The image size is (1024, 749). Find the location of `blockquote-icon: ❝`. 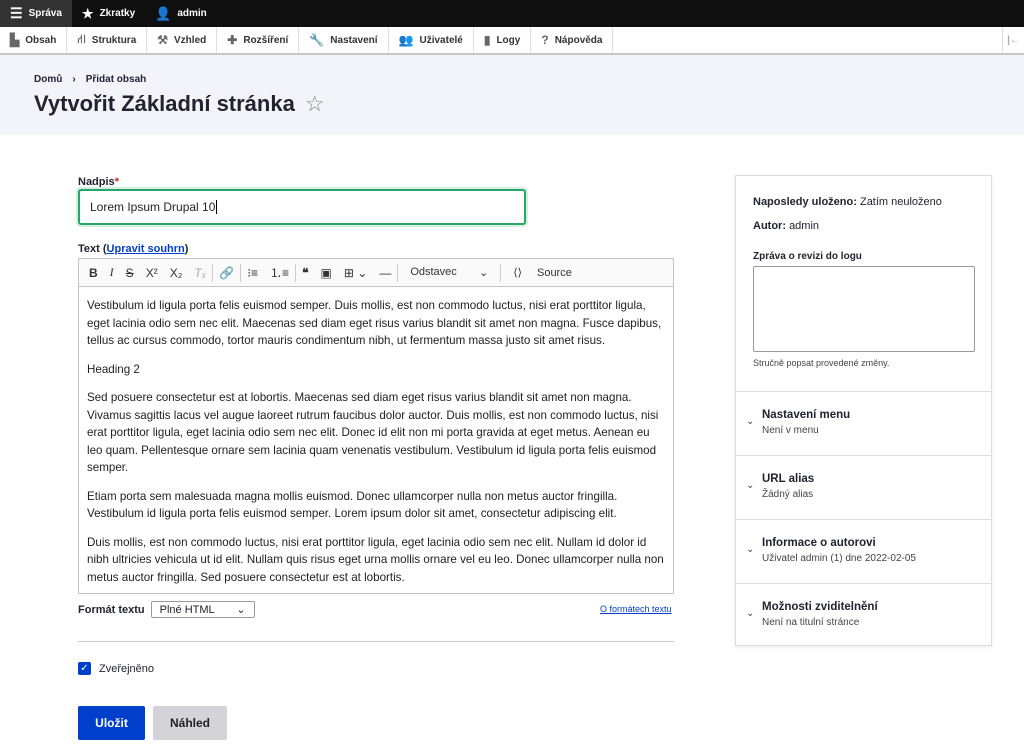

blockquote-icon: ❝ is located at coordinates (305, 273).